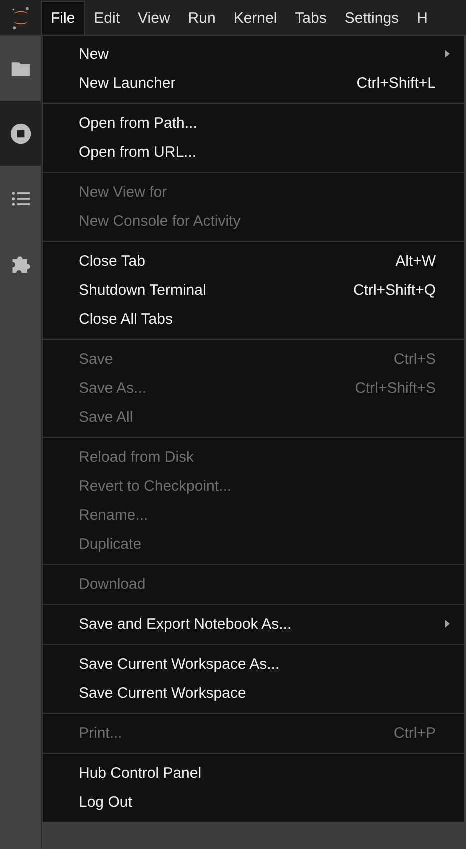 Image resolution: width=466 pixels, height=849 pixels. What do you see at coordinates (107, 18) in the screenshot?
I see `menu-bar-item: Edit` at bounding box center [107, 18].